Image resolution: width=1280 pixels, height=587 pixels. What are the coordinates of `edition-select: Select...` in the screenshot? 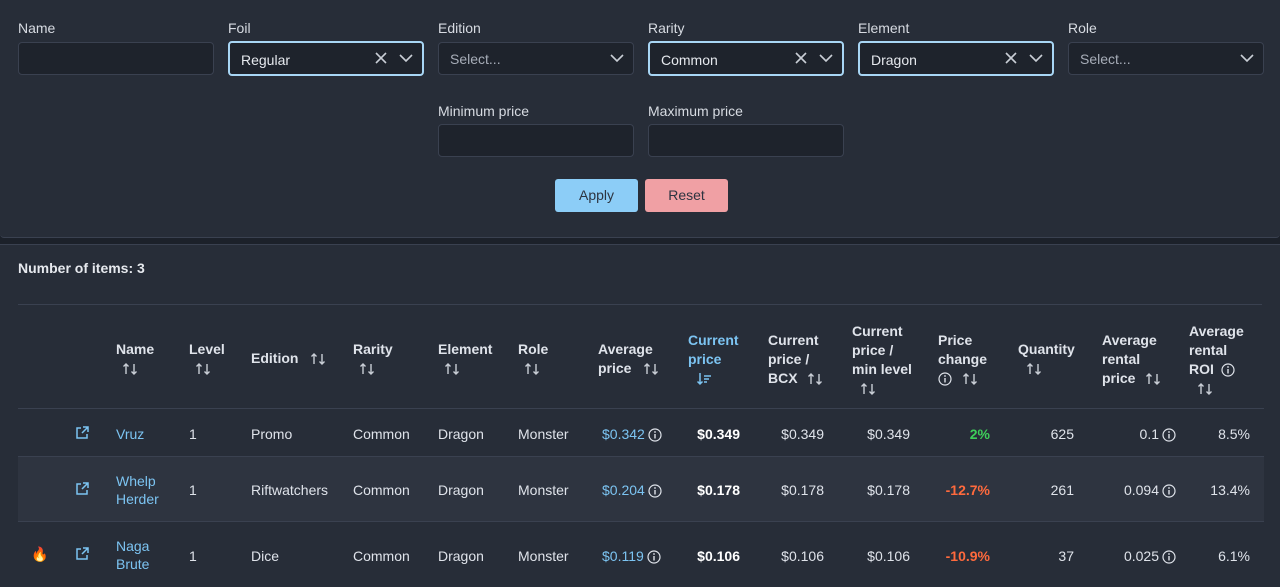 It's located at (536, 58).